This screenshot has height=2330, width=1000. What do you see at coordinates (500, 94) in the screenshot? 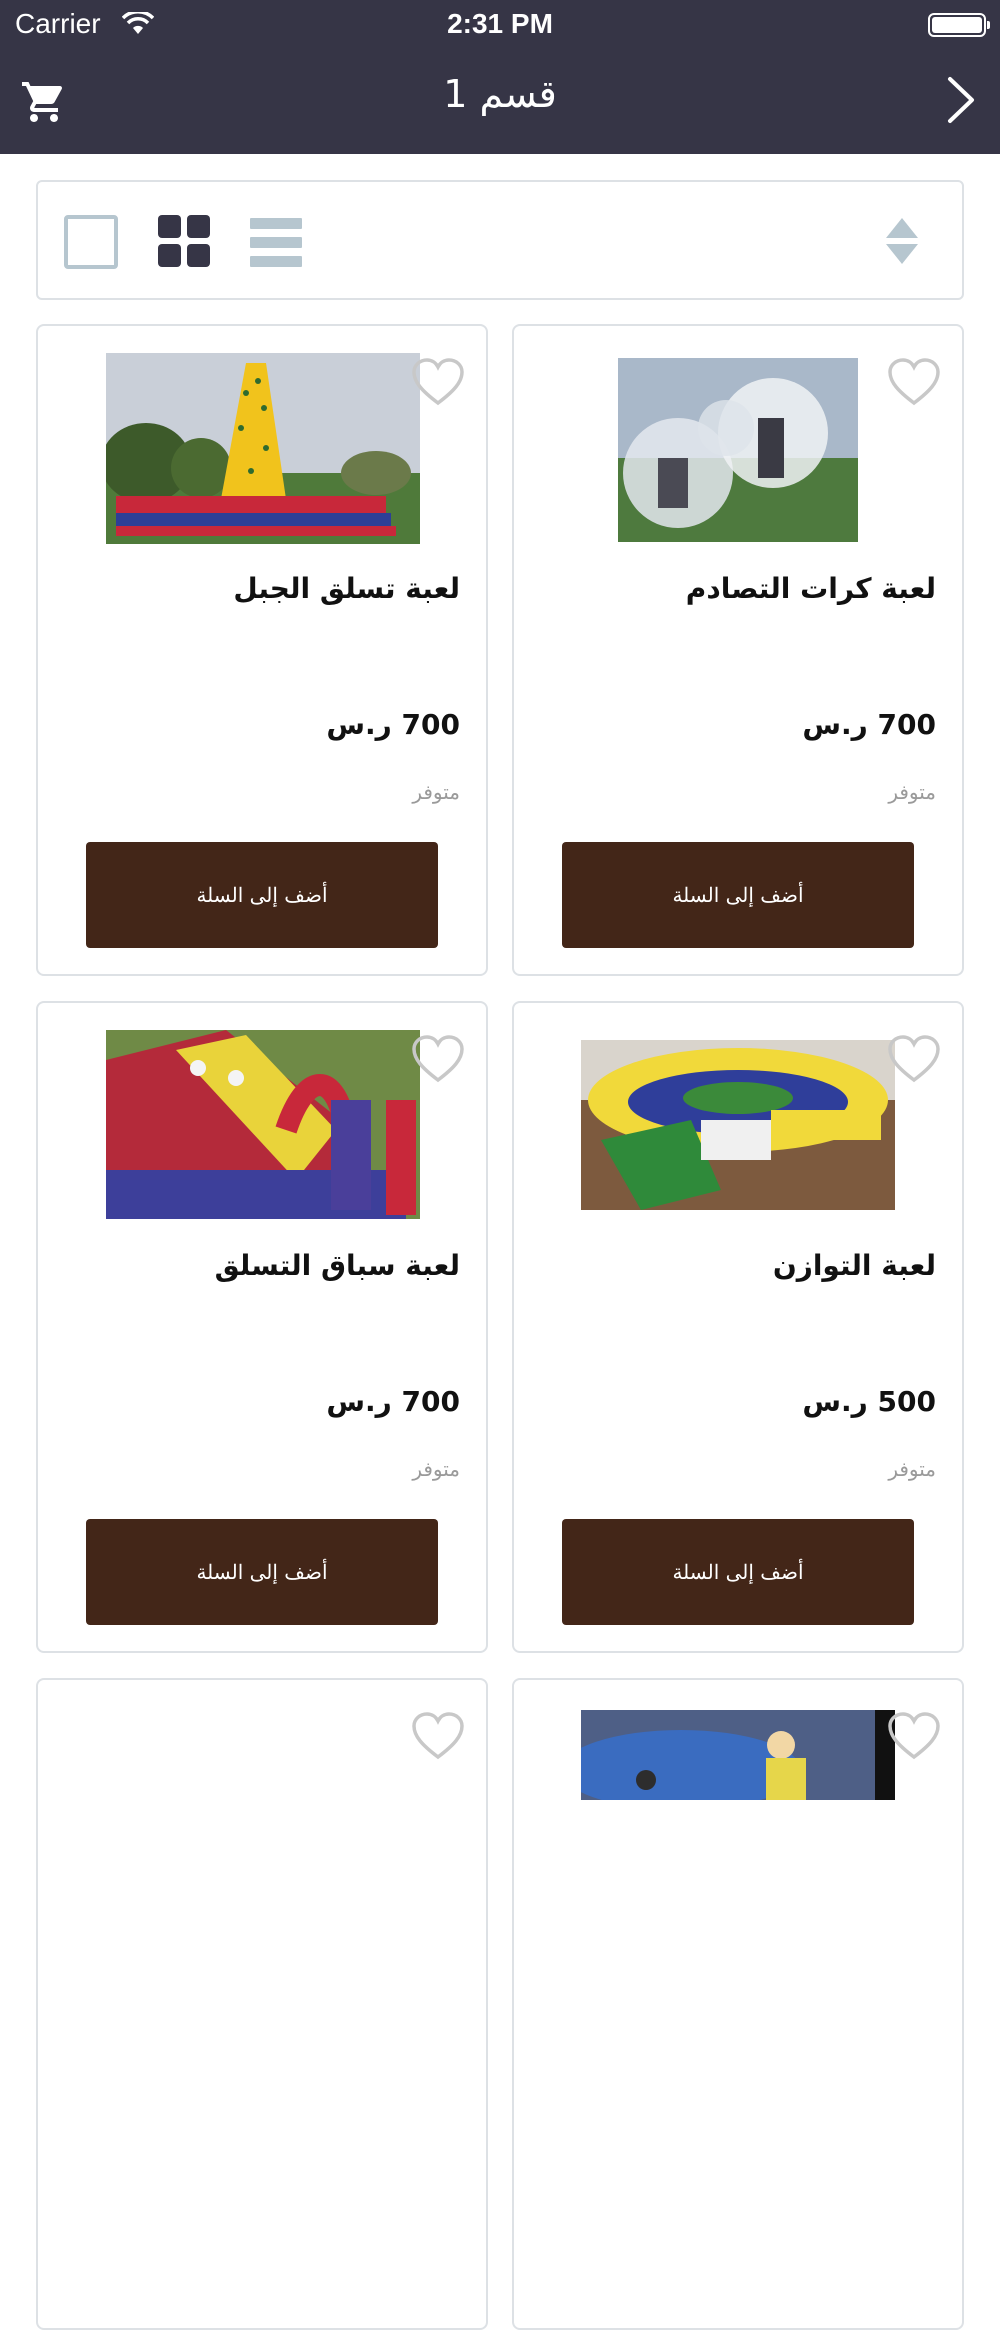
I see `page-title: قسم 1` at bounding box center [500, 94].